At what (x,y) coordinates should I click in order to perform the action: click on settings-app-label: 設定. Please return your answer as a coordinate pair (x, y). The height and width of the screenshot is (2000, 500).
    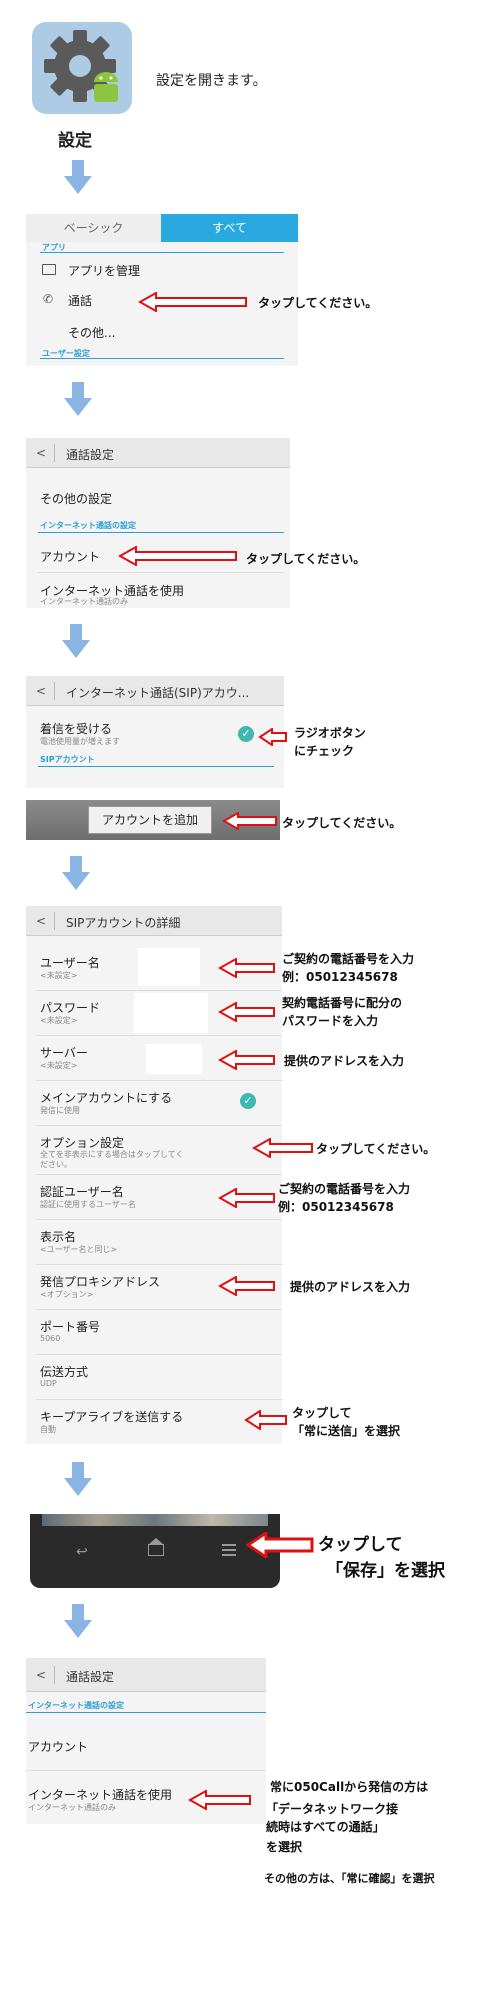
    Looking at the image, I should click on (75, 141).